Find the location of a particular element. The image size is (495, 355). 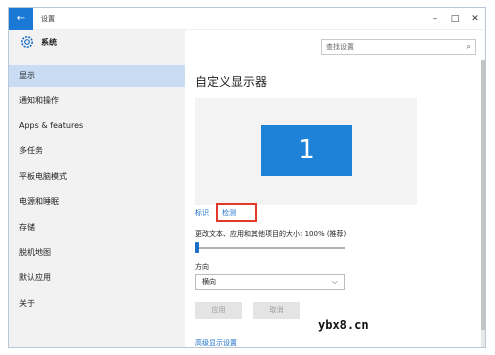

sidebar-item-about: 关于 is located at coordinates (97, 304).